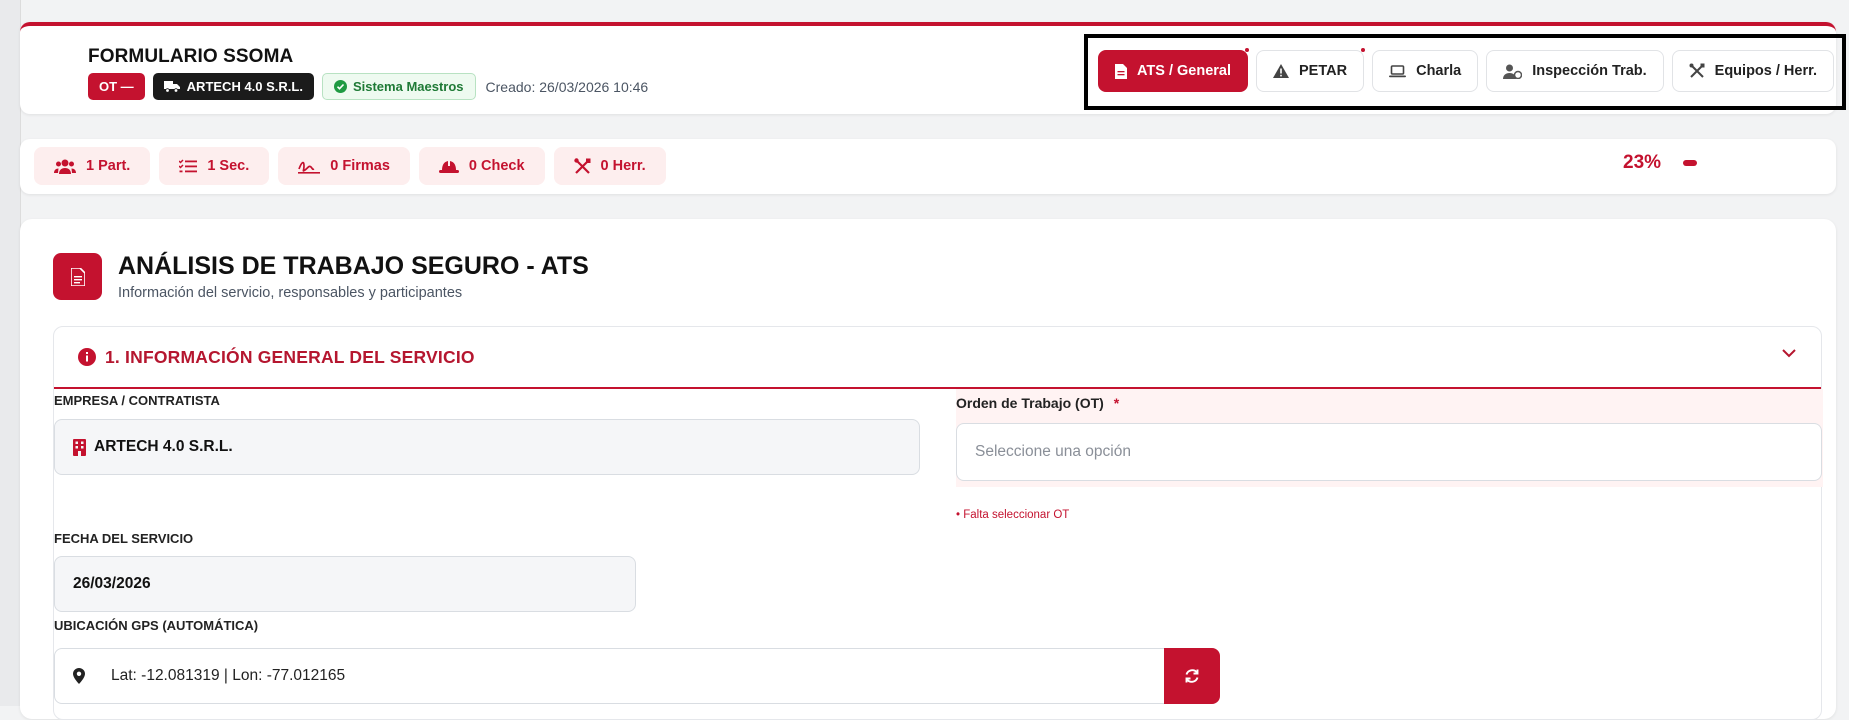 This screenshot has height=720, width=1849. What do you see at coordinates (1642, 162) in the screenshot?
I see `progress-label: 23%` at bounding box center [1642, 162].